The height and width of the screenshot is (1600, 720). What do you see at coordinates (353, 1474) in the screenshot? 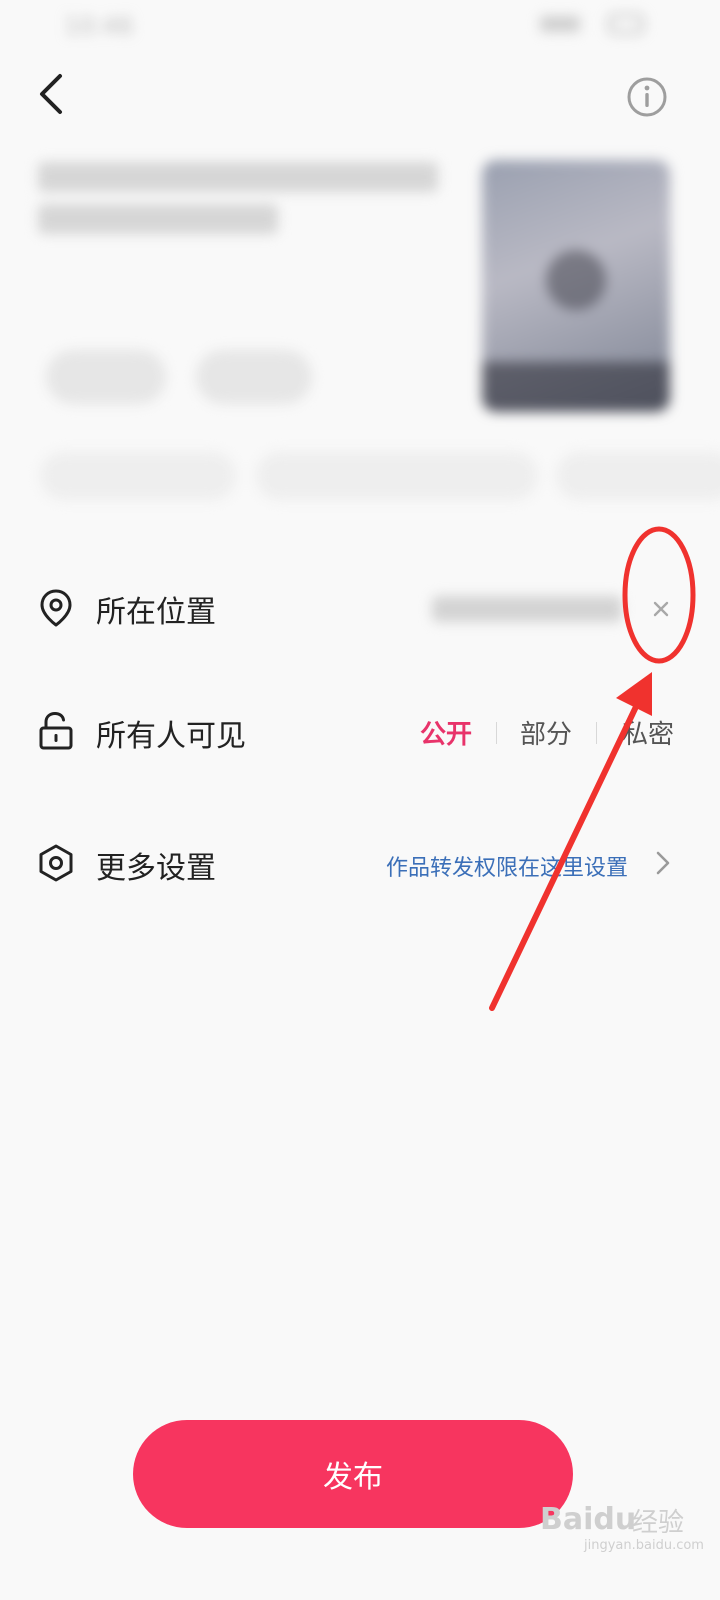
I see `publish-button: 发布` at bounding box center [353, 1474].